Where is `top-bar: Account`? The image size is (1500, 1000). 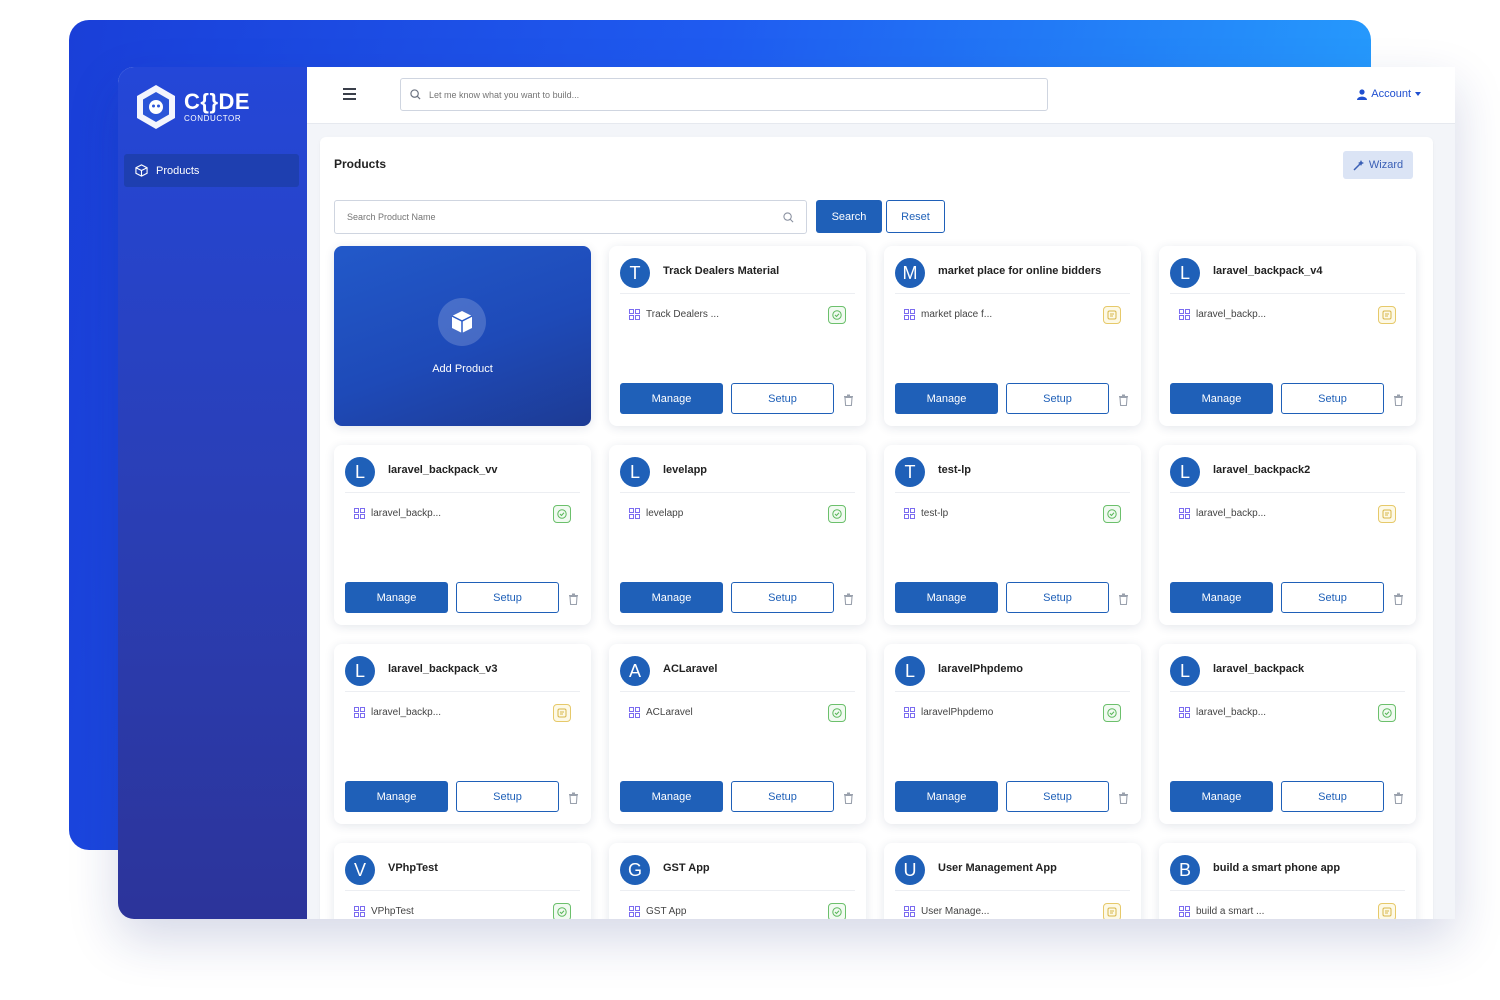 top-bar: Account is located at coordinates (881, 95).